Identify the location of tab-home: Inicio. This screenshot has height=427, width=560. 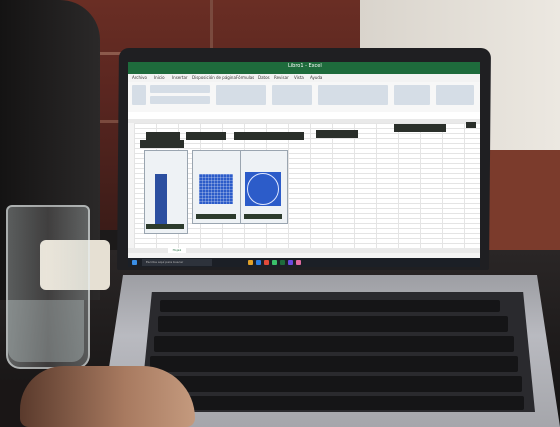
(159, 77).